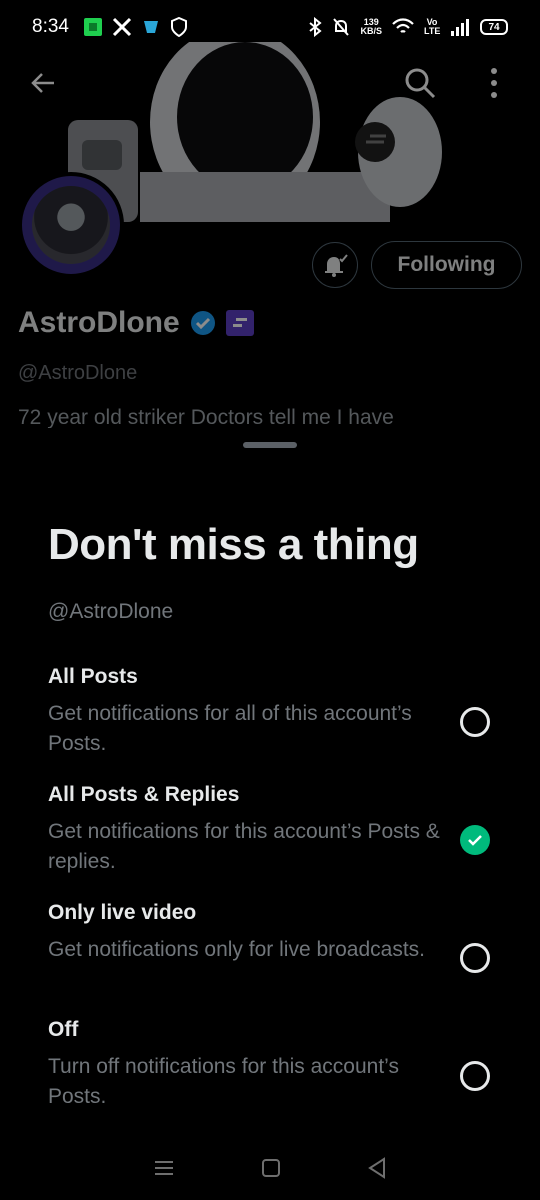  What do you see at coordinates (122, 27) in the screenshot?
I see `x-logo-icon` at bounding box center [122, 27].